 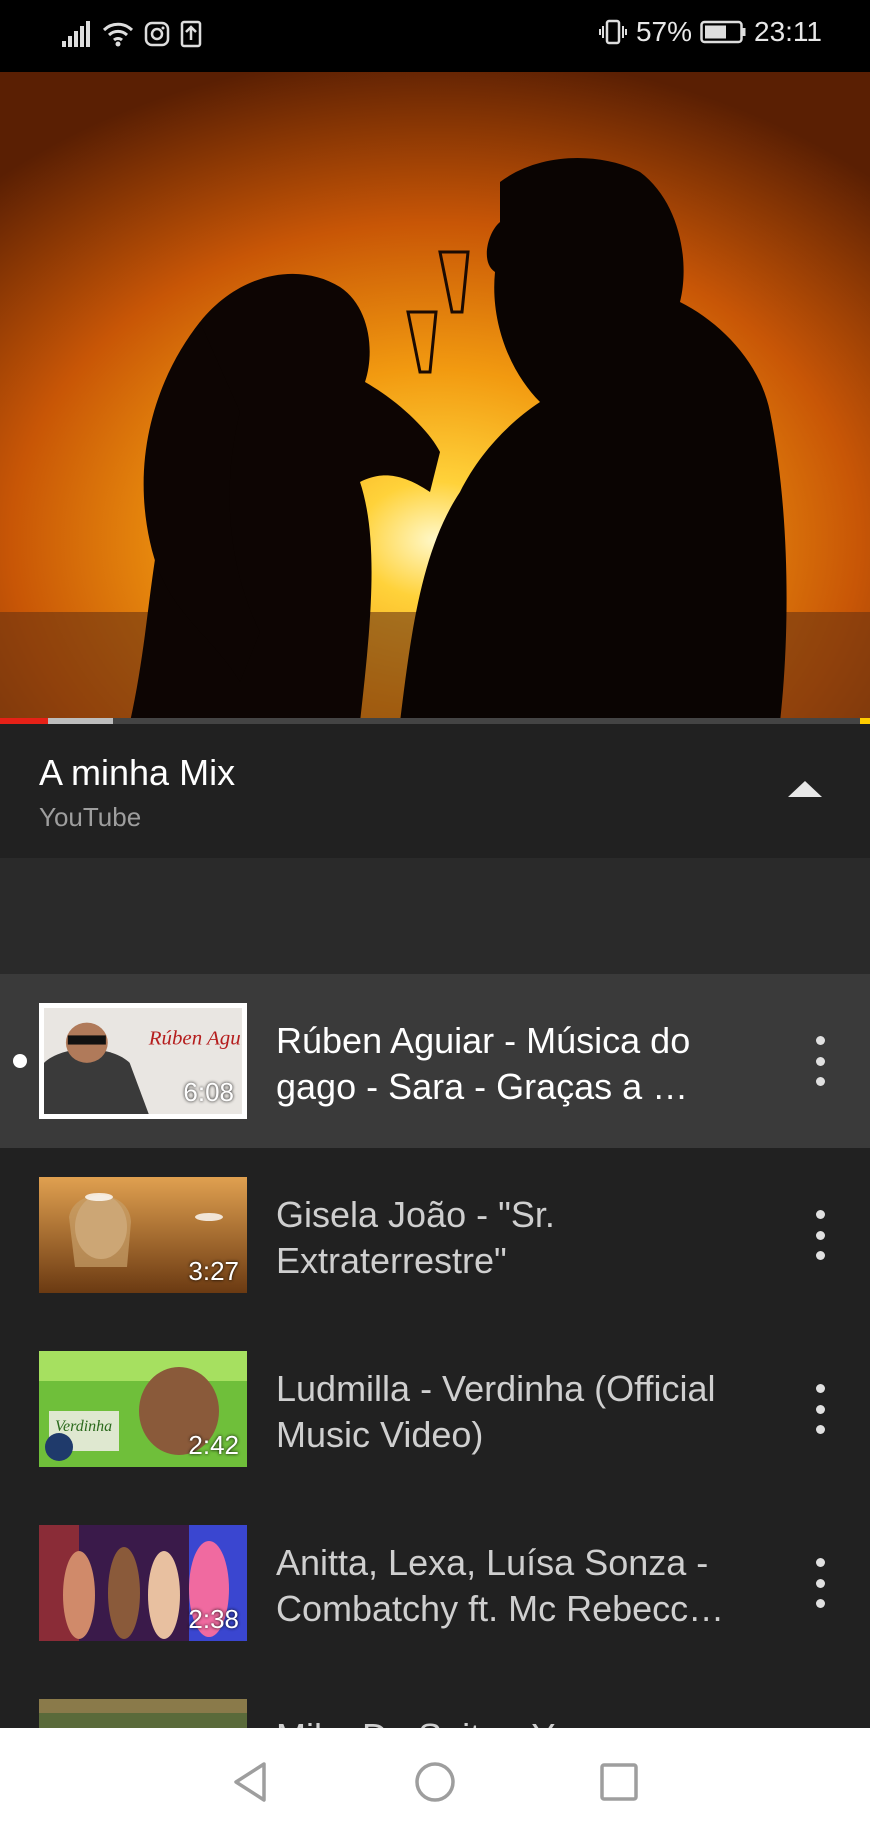 I want to click on system-navigation-bar, so click(x=435, y=1782).